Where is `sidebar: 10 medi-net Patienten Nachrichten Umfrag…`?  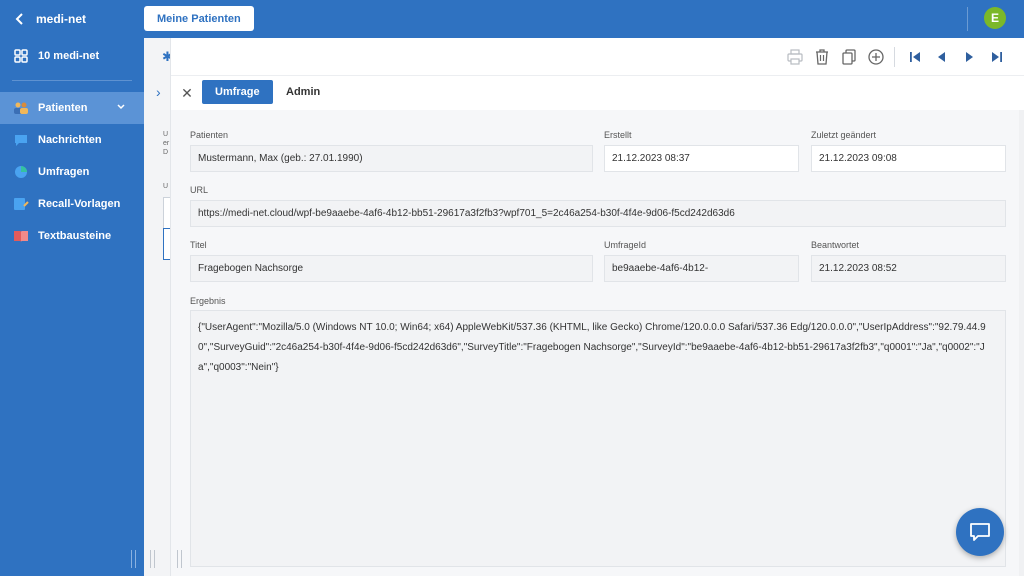 sidebar: 10 medi-net Patienten Nachrichten Umfrag… is located at coordinates (72, 307).